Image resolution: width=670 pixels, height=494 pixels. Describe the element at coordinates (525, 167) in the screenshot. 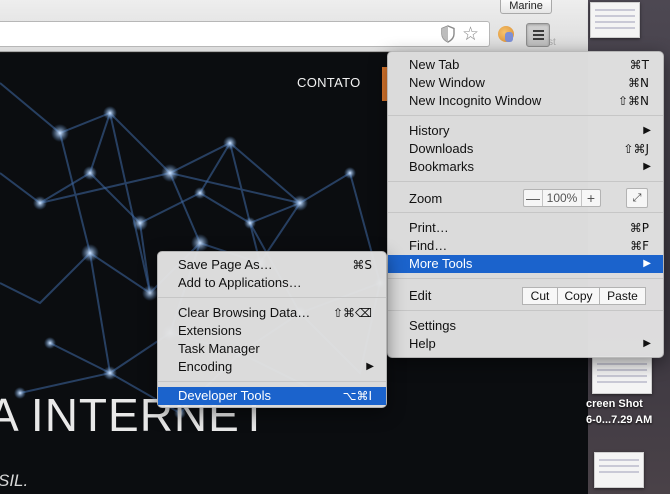

I see `menu-item-bookmarks: Bookmarks ▶` at that location.